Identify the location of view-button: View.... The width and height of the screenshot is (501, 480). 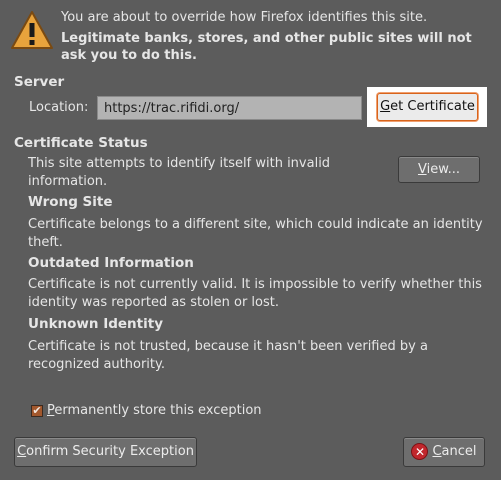
(439, 169).